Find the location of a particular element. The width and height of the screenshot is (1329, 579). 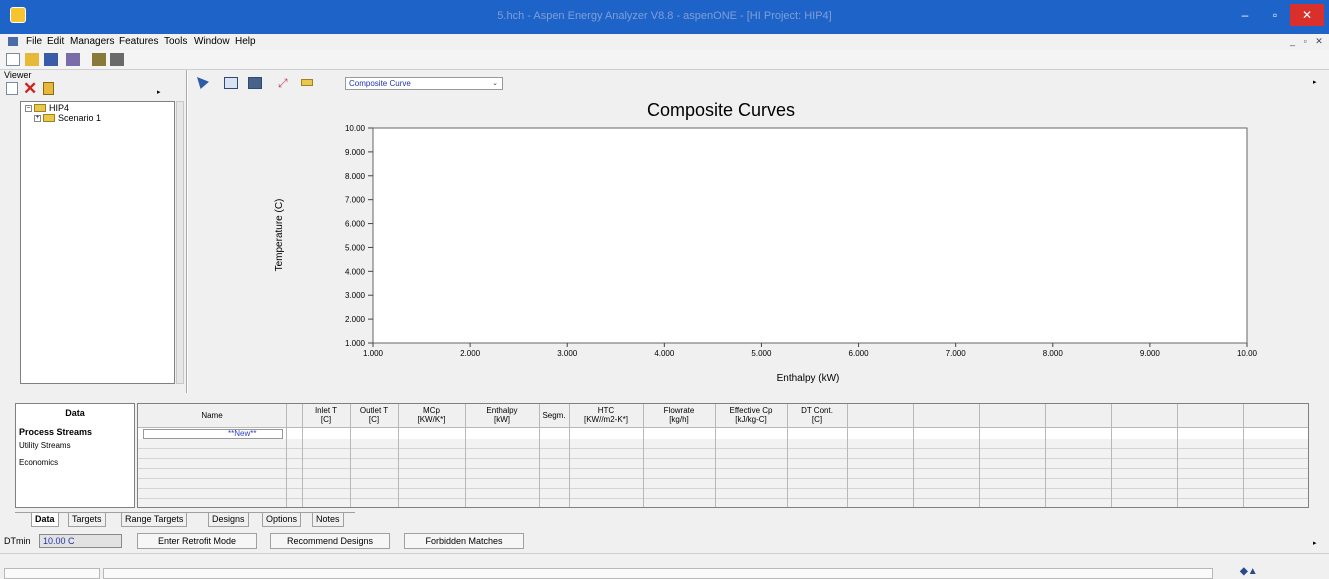

workspace-icon is located at coordinates (117, 59).